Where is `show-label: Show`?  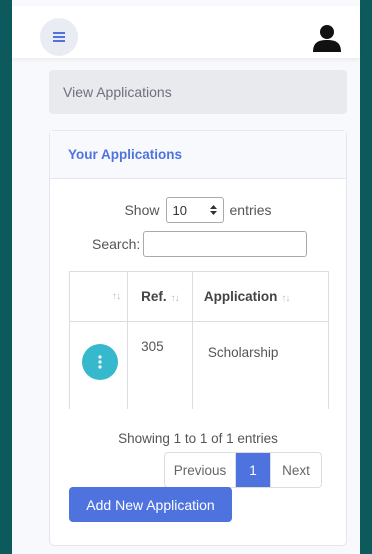
show-label: Show is located at coordinates (142, 210).